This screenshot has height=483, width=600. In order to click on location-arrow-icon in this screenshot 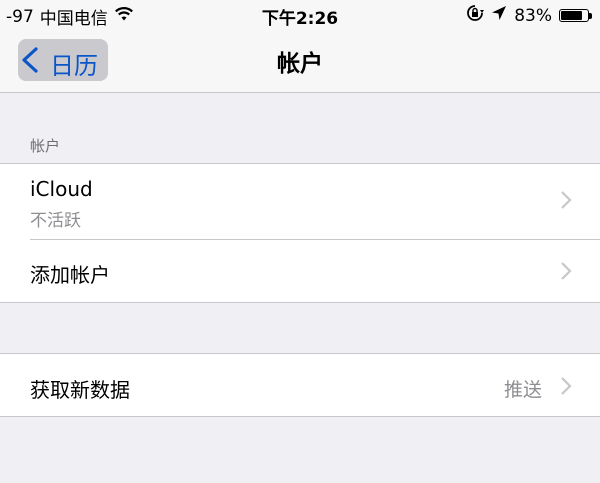, I will do `click(499, 15)`.